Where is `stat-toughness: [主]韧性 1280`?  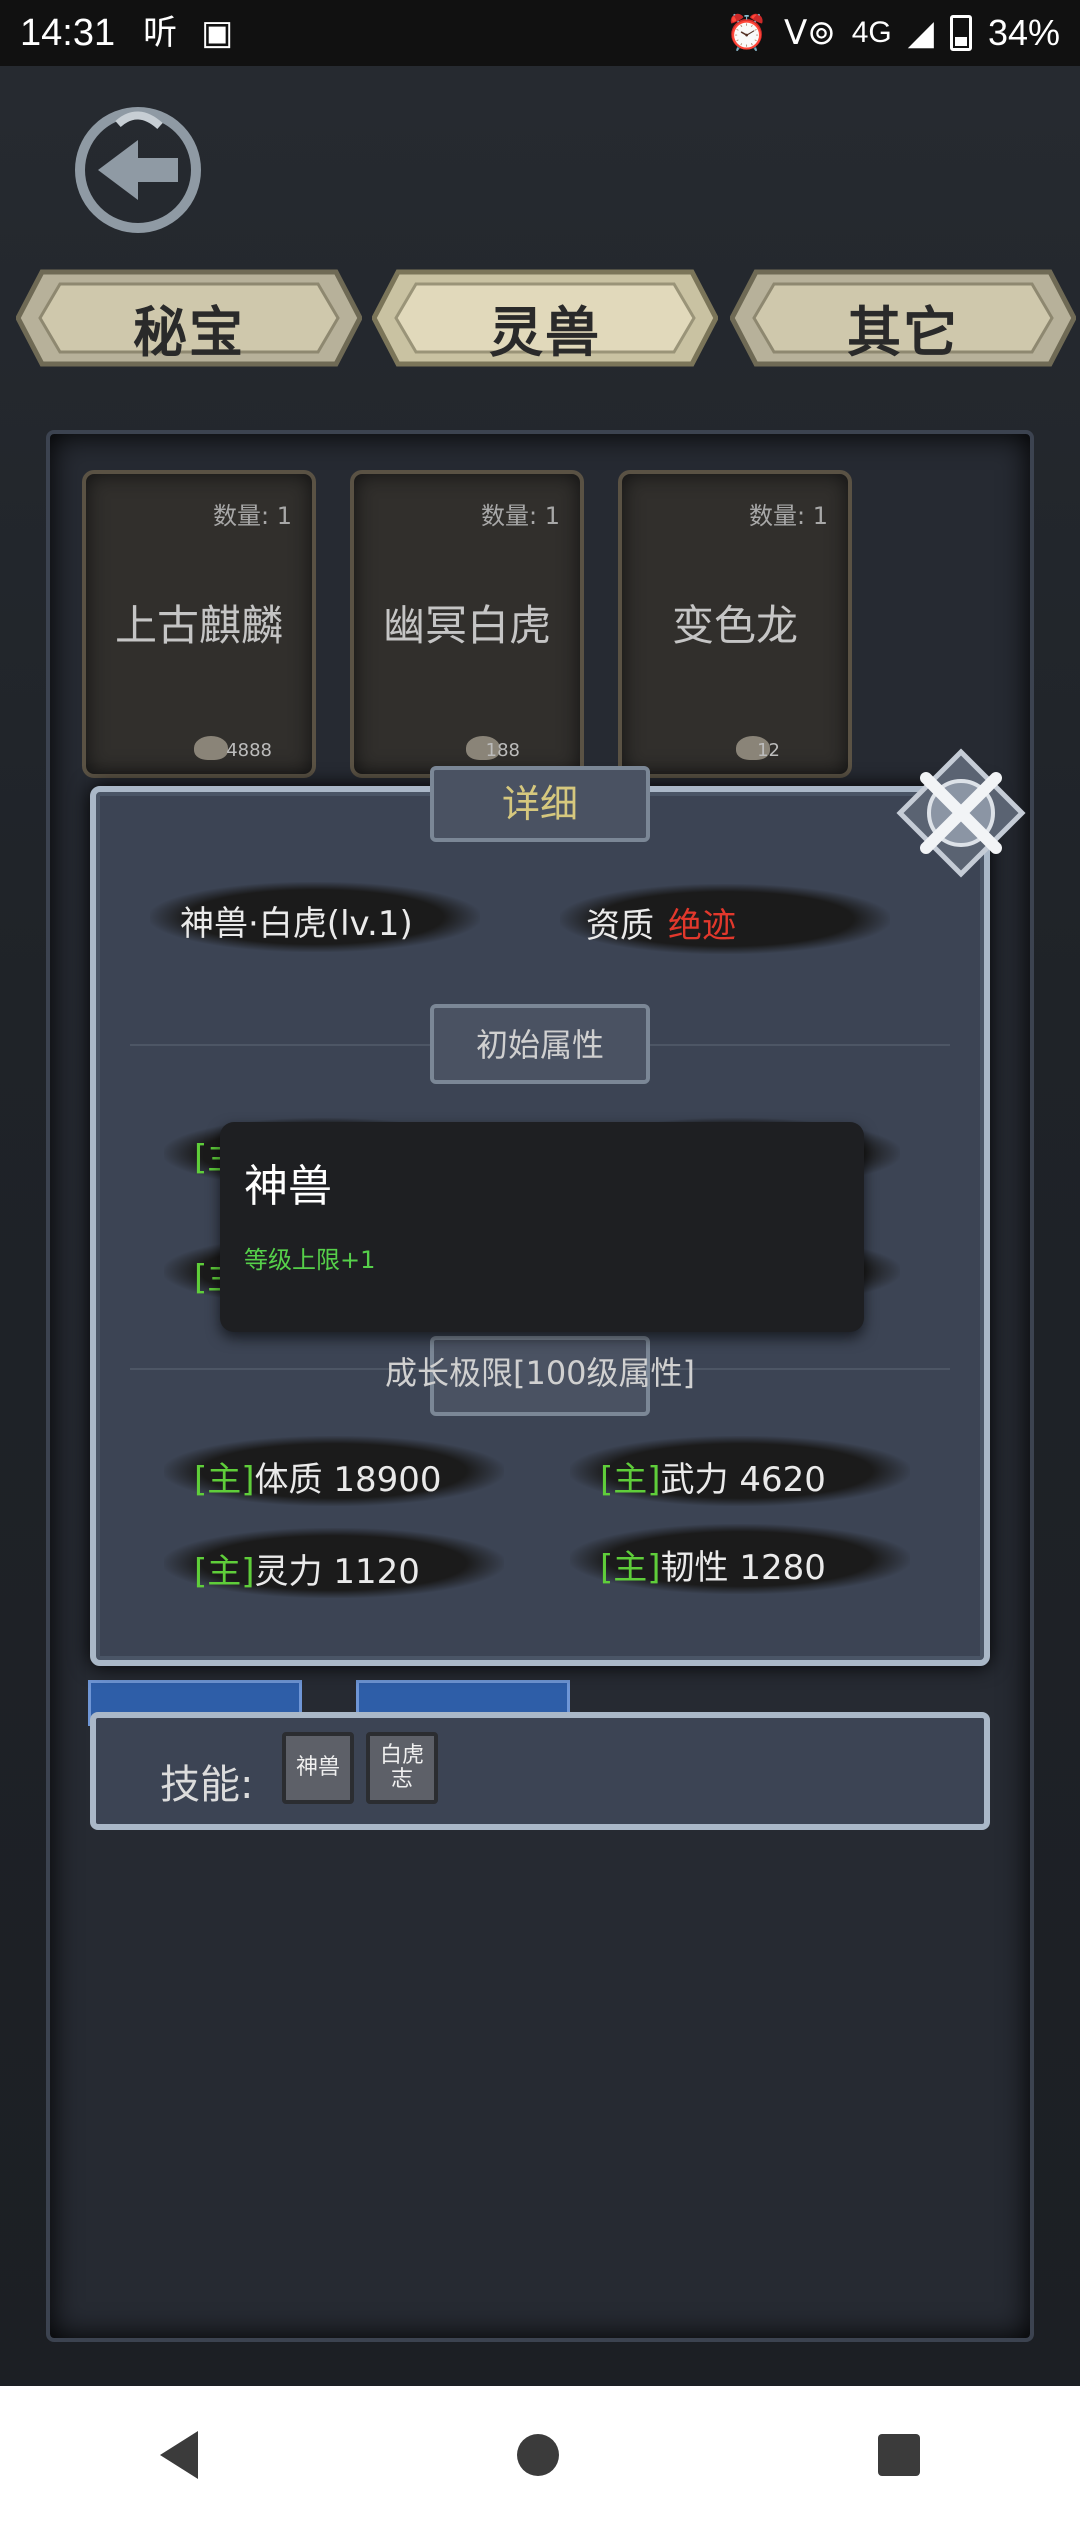
stat-toughness: [主]韧性 1280 is located at coordinates (713, 1564).